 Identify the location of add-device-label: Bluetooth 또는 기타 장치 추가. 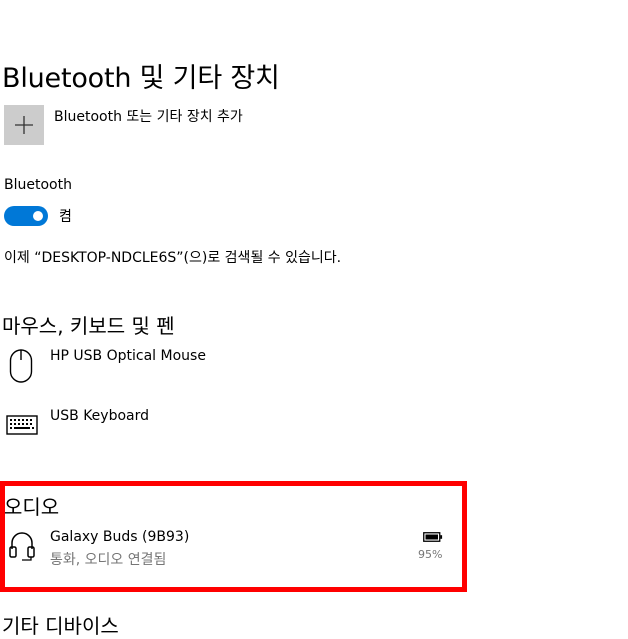
(148, 116).